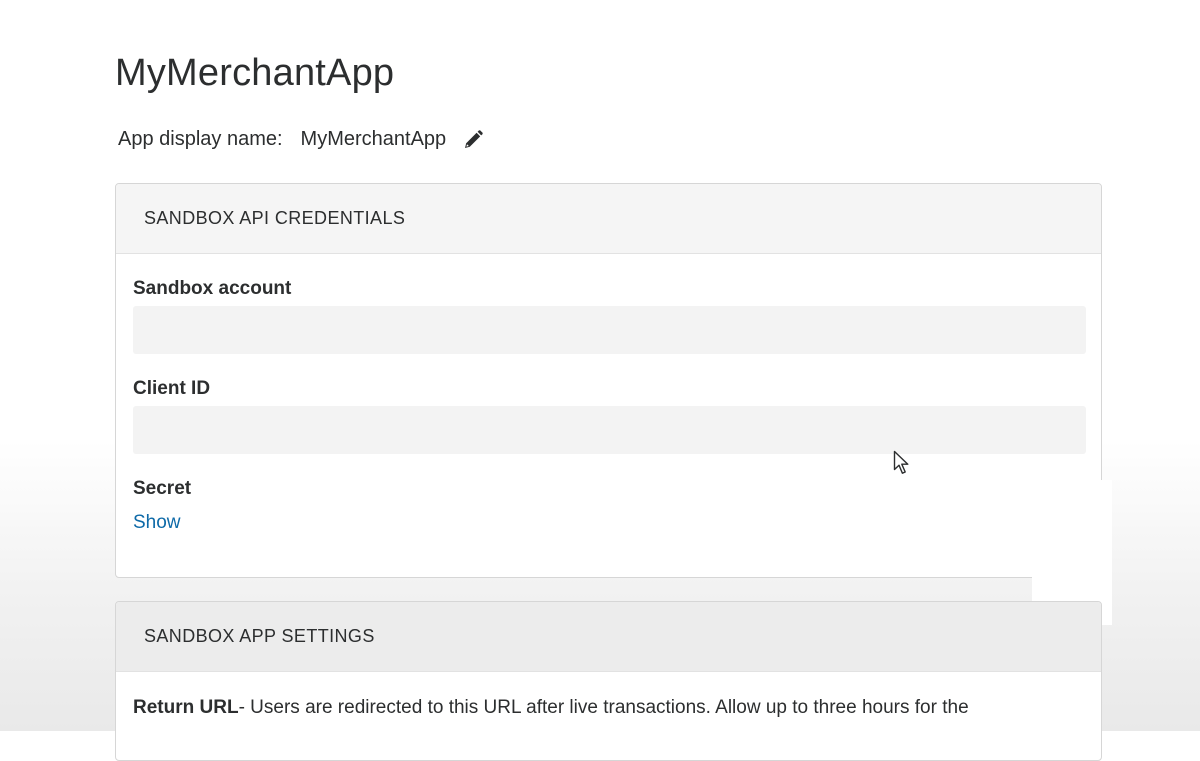  What do you see at coordinates (157, 523) in the screenshot?
I see `show-secret-link: Show` at bounding box center [157, 523].